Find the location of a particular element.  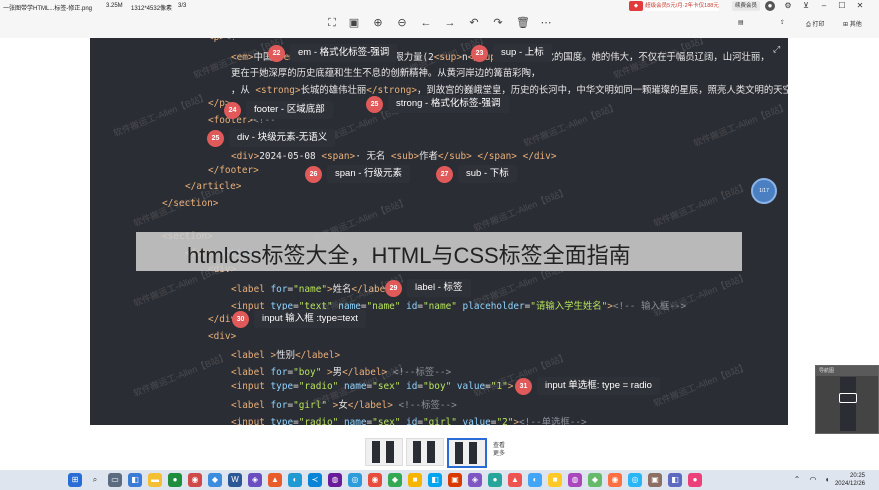

other-label: 其他 is located at coordinates (855, 25).